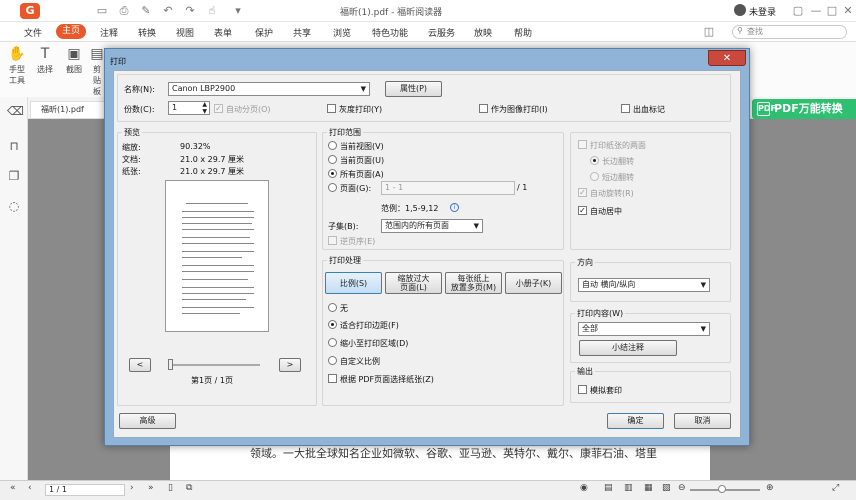  I want to click on menu-help: 帮助, so click(523, 32).